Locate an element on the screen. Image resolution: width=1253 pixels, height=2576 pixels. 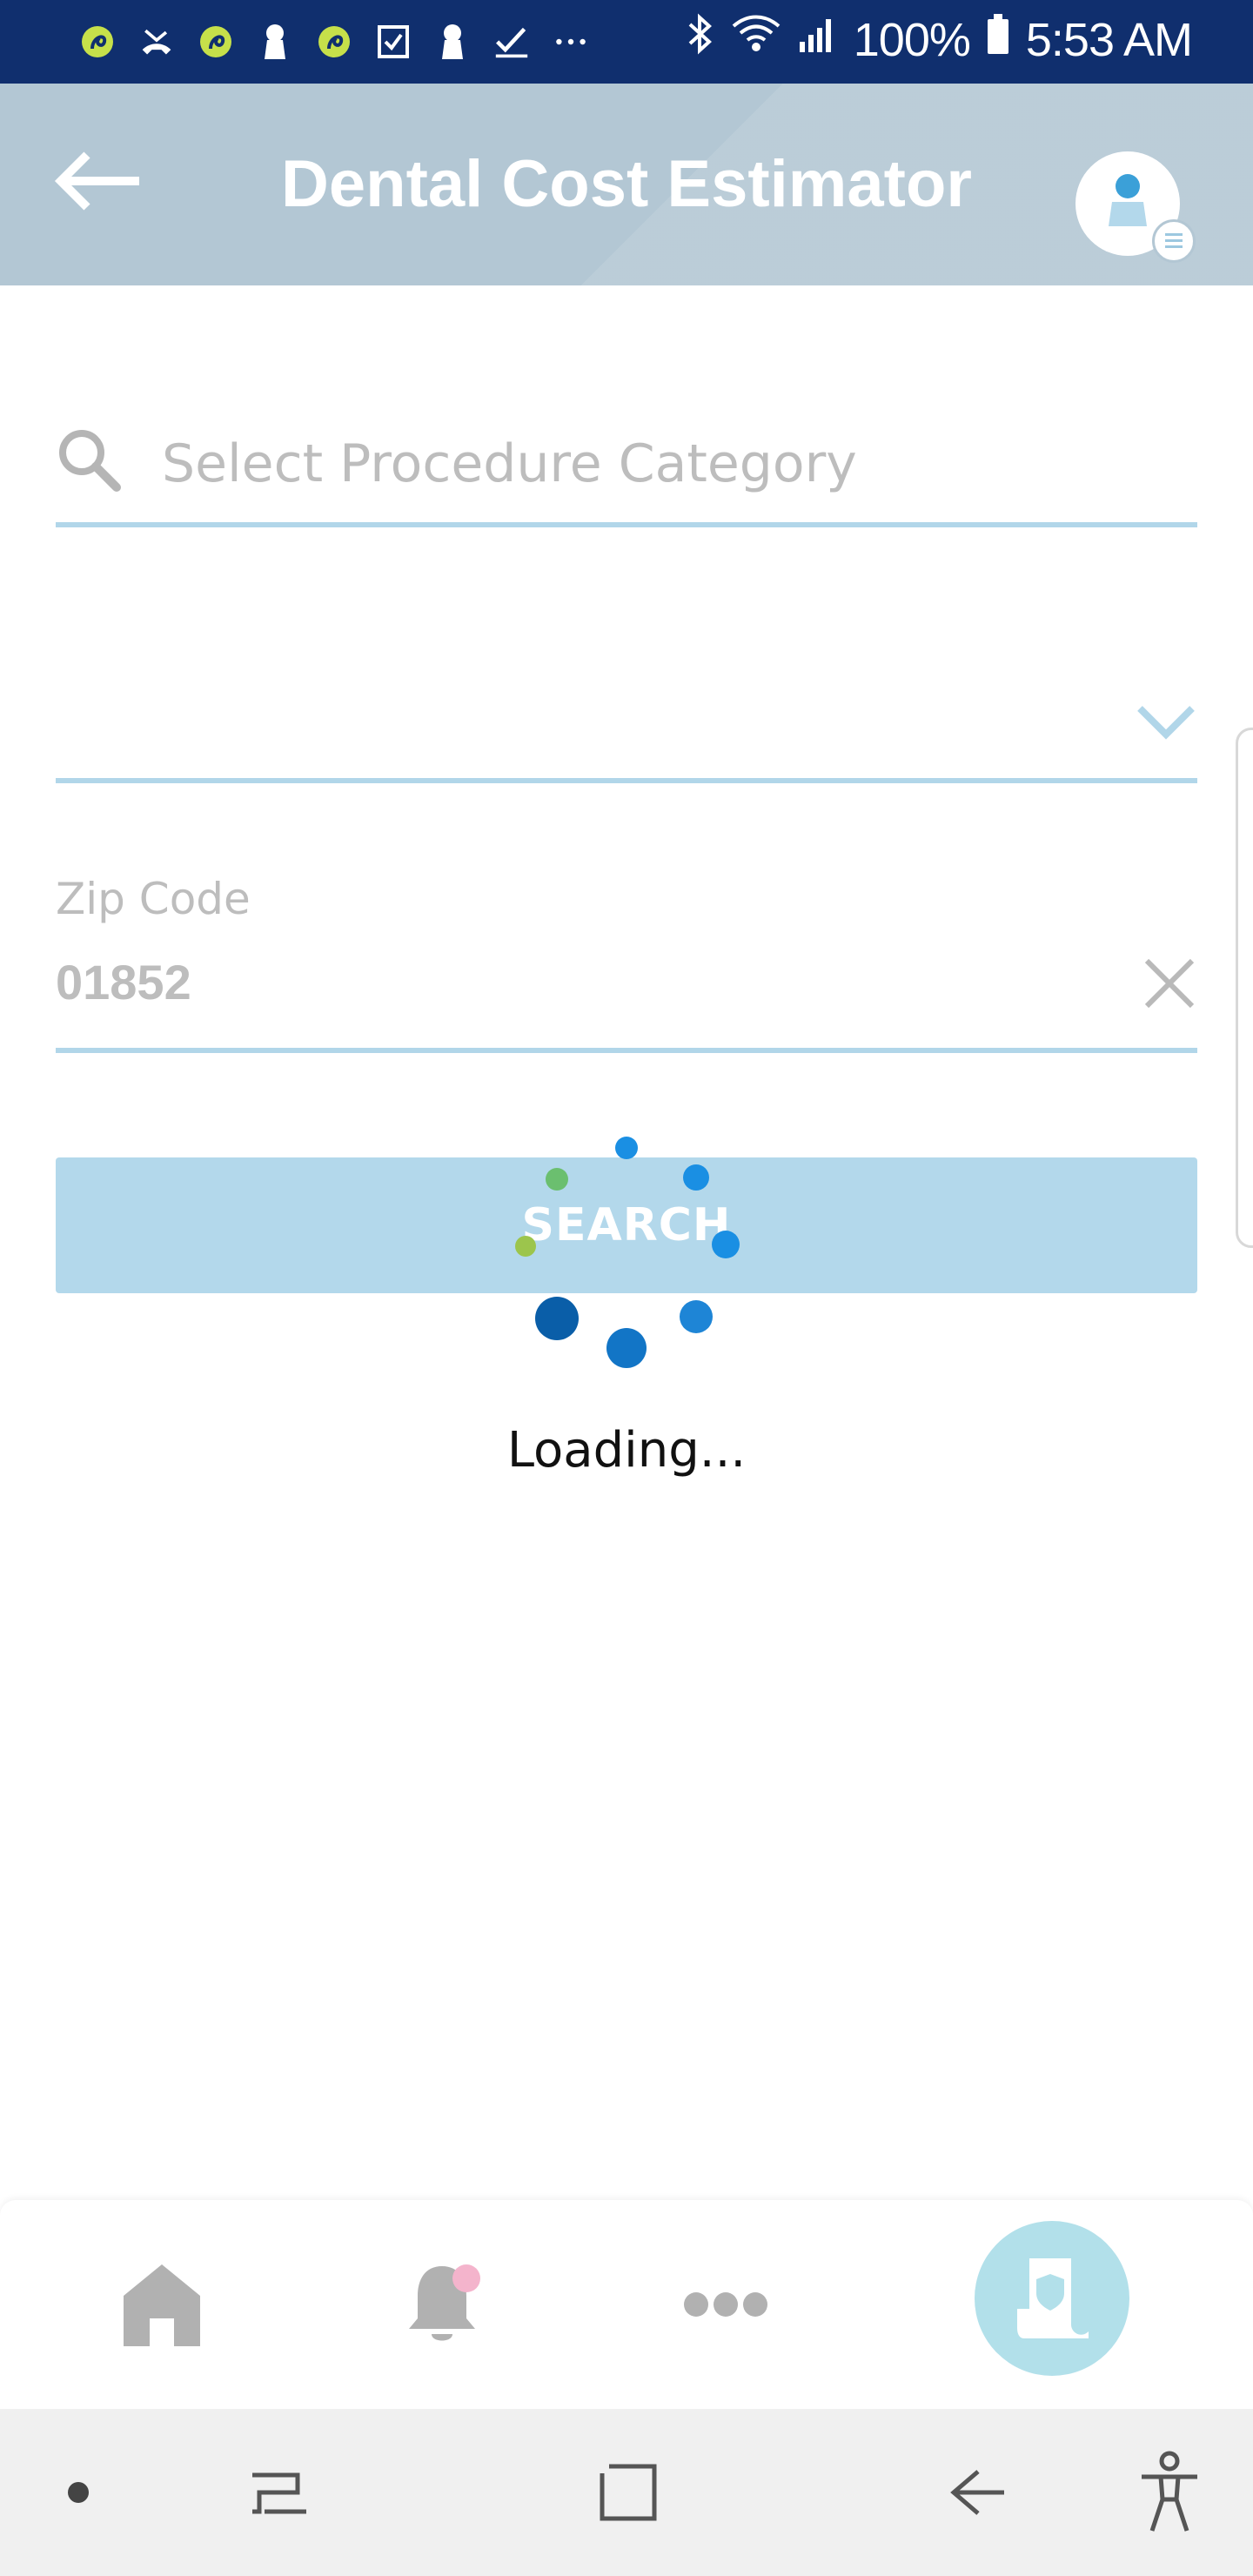
square-home-icon is located at coordinates (628, 2492).